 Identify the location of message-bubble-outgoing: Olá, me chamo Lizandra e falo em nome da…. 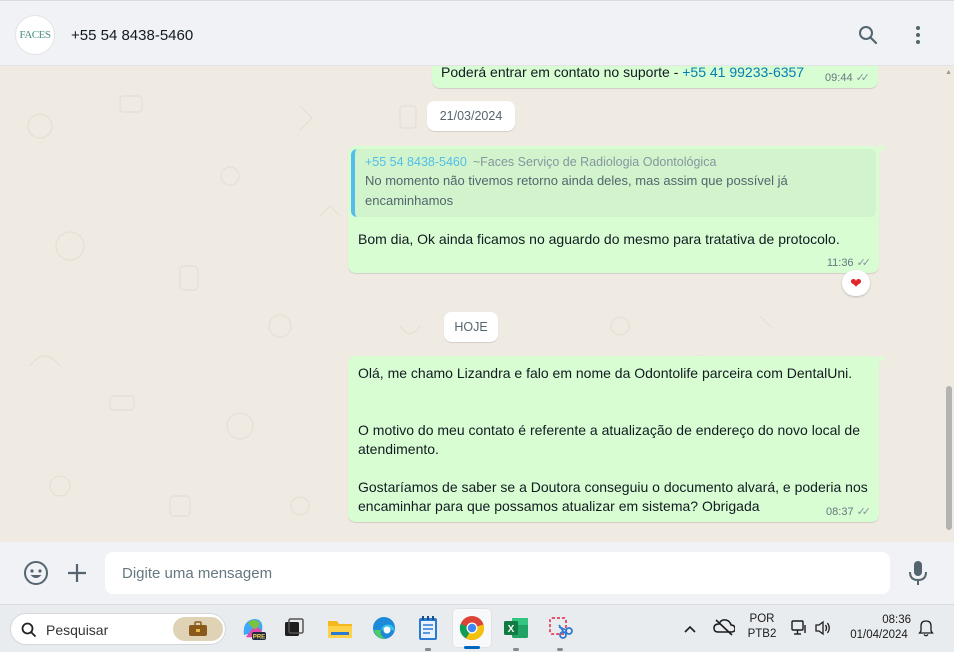
(617, 439).